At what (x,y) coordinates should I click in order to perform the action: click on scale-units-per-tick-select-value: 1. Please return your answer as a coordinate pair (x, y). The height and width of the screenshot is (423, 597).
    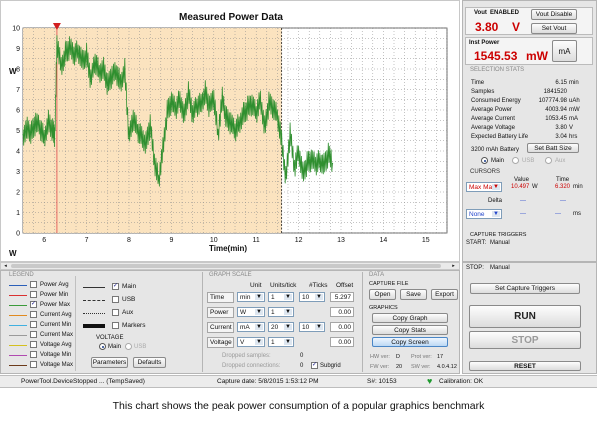
    Looking at the image, I should click on (273, 342).